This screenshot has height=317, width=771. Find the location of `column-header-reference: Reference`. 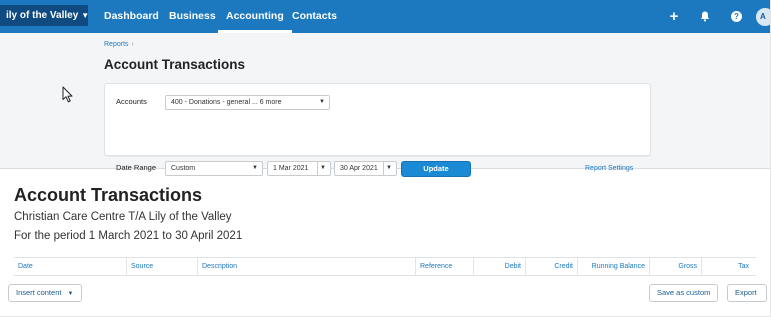

column-header-reference: Reference is located at coordinates (444, 266).